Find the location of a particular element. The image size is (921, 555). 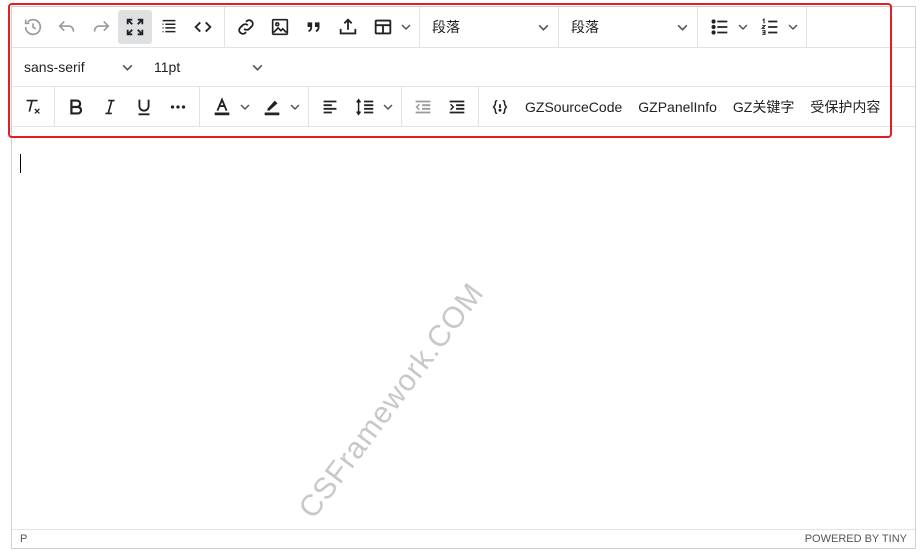

history-icon is located at coordinates (33, 27).